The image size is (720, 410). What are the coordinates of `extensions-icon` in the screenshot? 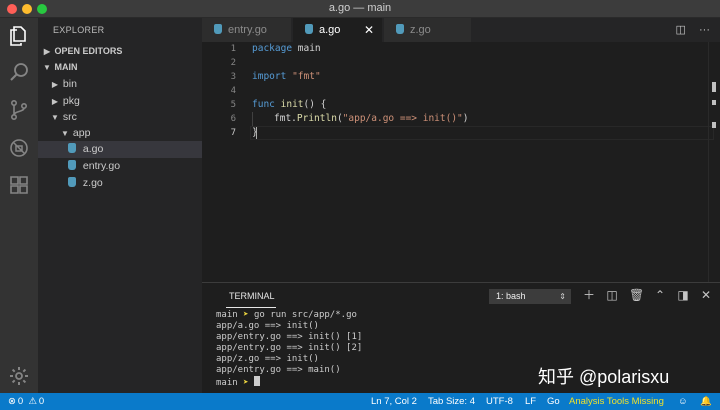 It's located at (19, 185).